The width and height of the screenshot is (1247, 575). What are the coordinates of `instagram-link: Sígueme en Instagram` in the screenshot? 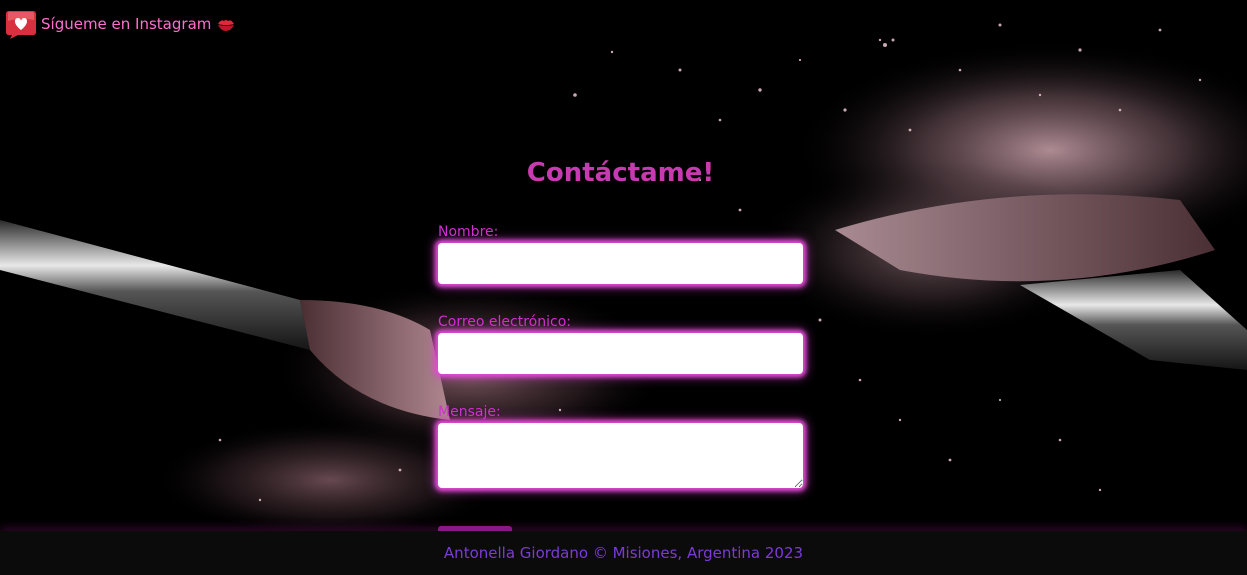 It's located at (120, 24).